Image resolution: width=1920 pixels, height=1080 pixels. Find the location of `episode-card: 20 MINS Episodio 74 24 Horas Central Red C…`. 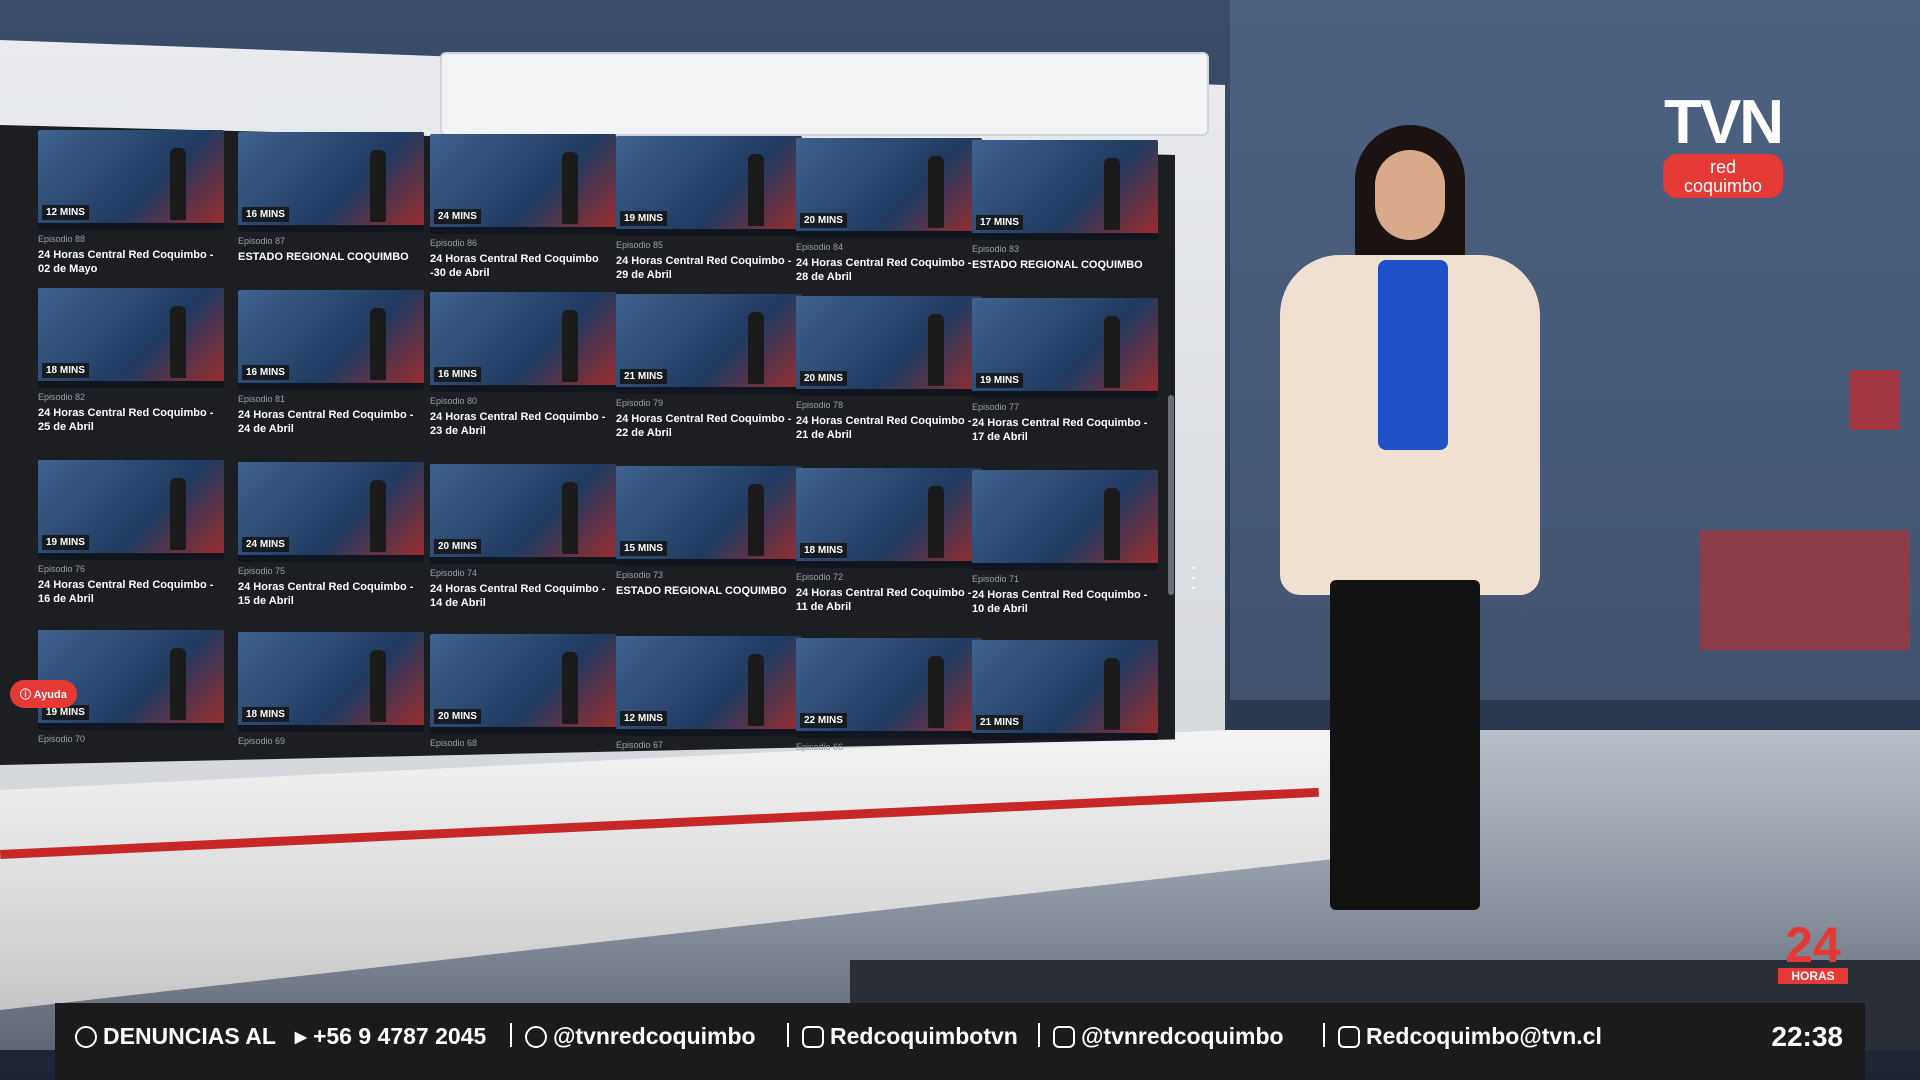

episode-card: 20 MINS Episodio 74 24 Horas Central Red C… is located at coordinates (523, 549).